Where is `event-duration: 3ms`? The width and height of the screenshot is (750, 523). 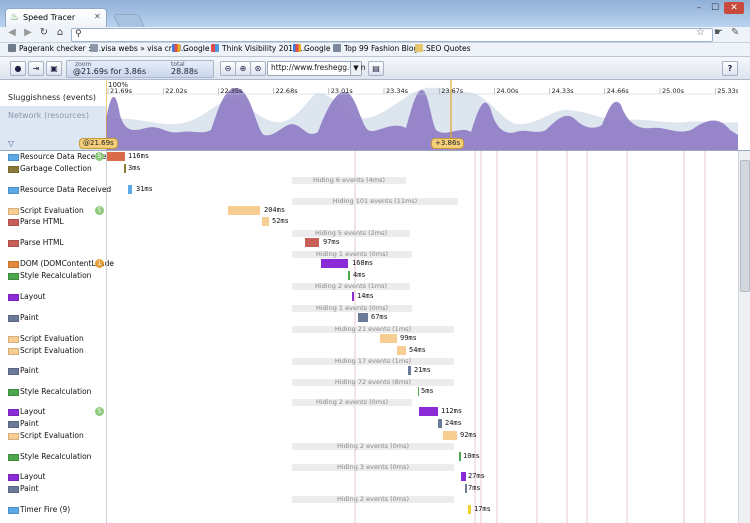
event-duration: 3ms is located at coordinates (134, 168).